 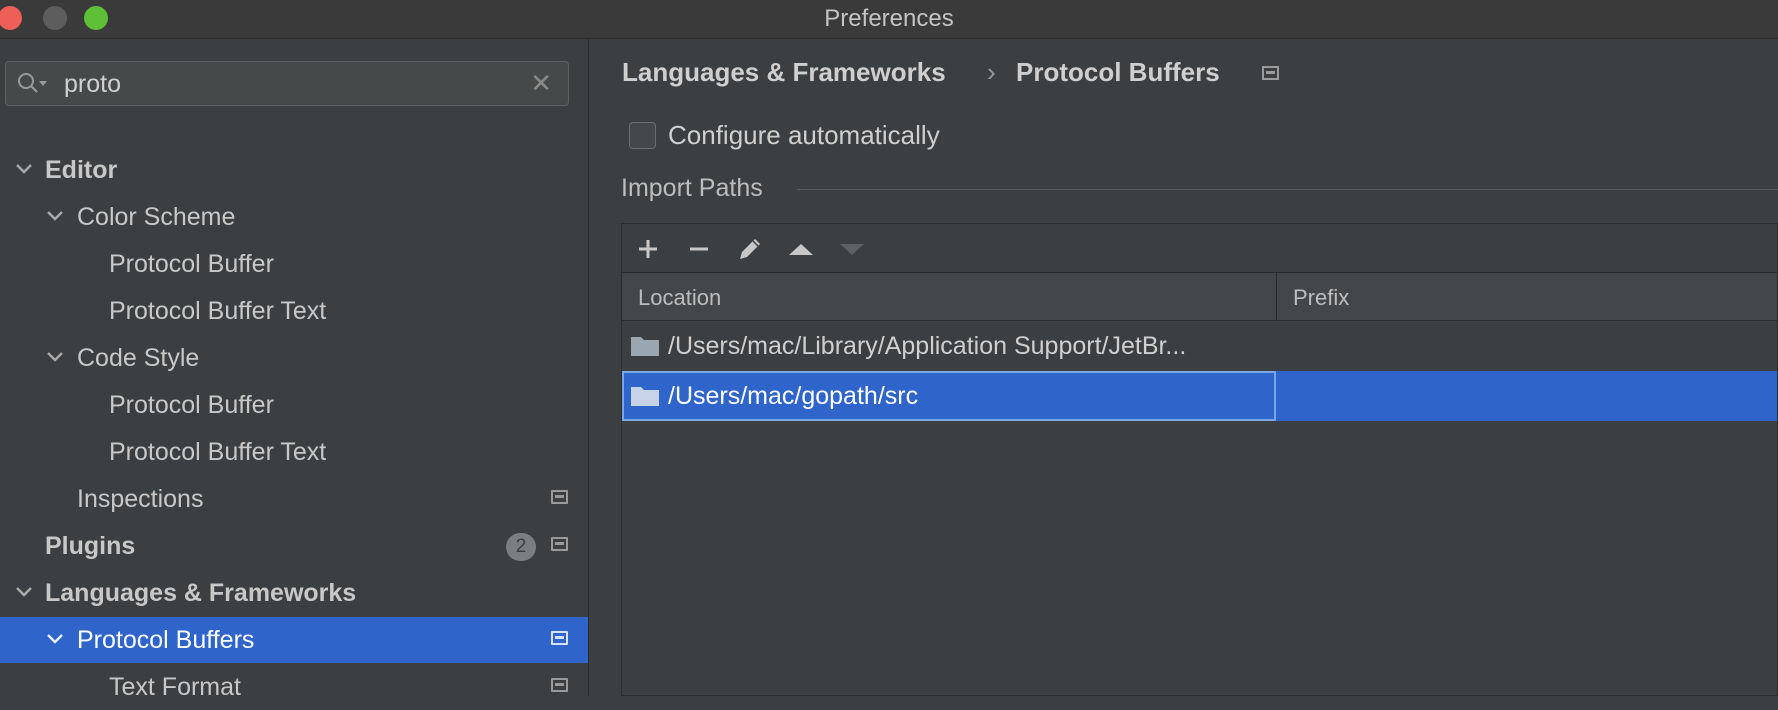 I want to click on tree-item-inspections: Inspections, so click(x=294, y=499).